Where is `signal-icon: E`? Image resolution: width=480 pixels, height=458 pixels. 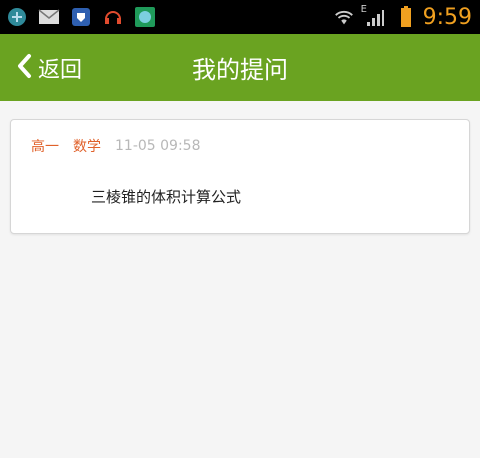
signal-icon: E is located at coordinates (374, 16).